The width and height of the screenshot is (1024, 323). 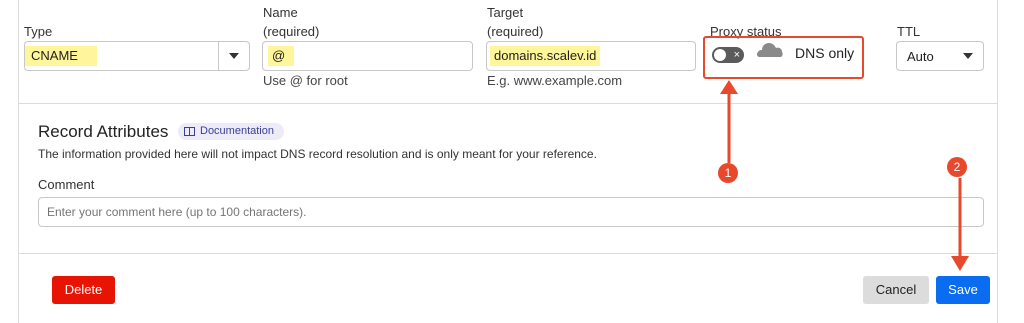 I want to click on step-2-badge: 2, so click(x=957, y=167).